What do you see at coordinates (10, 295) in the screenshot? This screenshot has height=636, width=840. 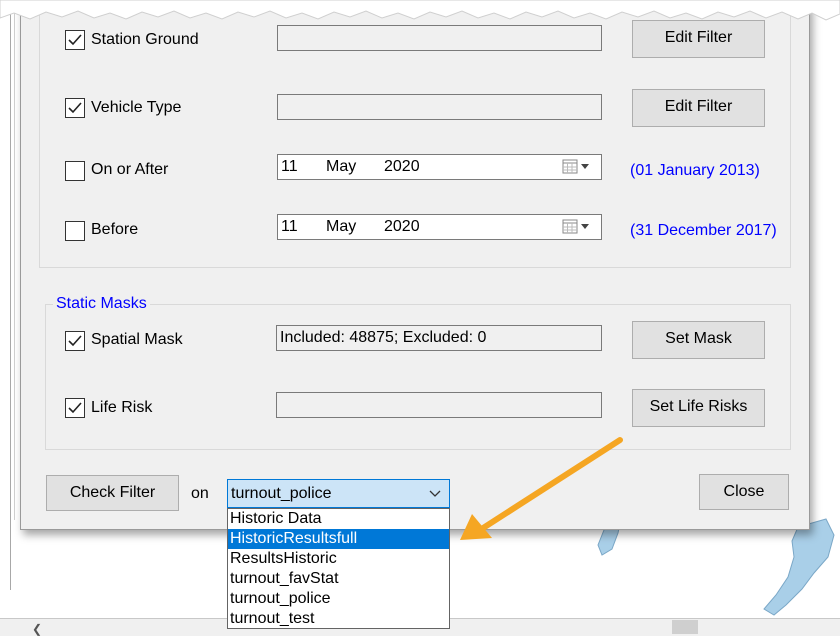 I see `background-window-edge` at bounding box center [10, 295].